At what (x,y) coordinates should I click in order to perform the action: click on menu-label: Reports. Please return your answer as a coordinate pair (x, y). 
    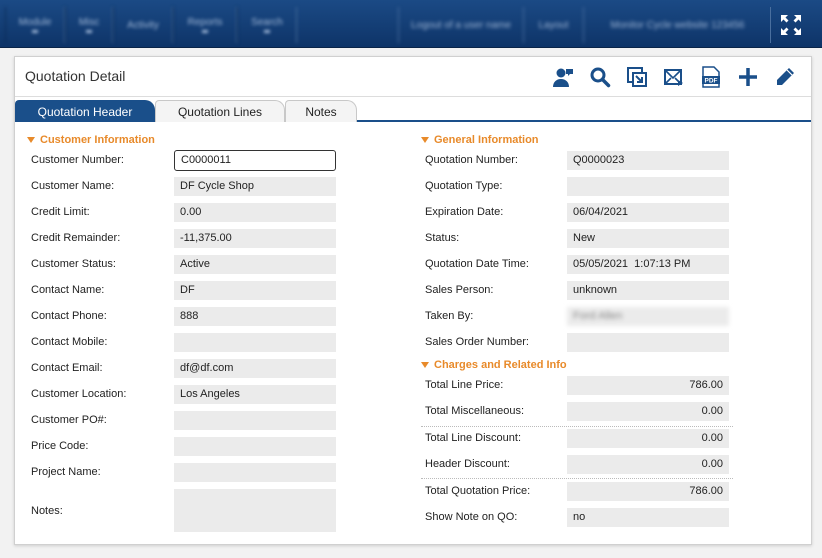
    Looking at the image, I should click on (205, 22).